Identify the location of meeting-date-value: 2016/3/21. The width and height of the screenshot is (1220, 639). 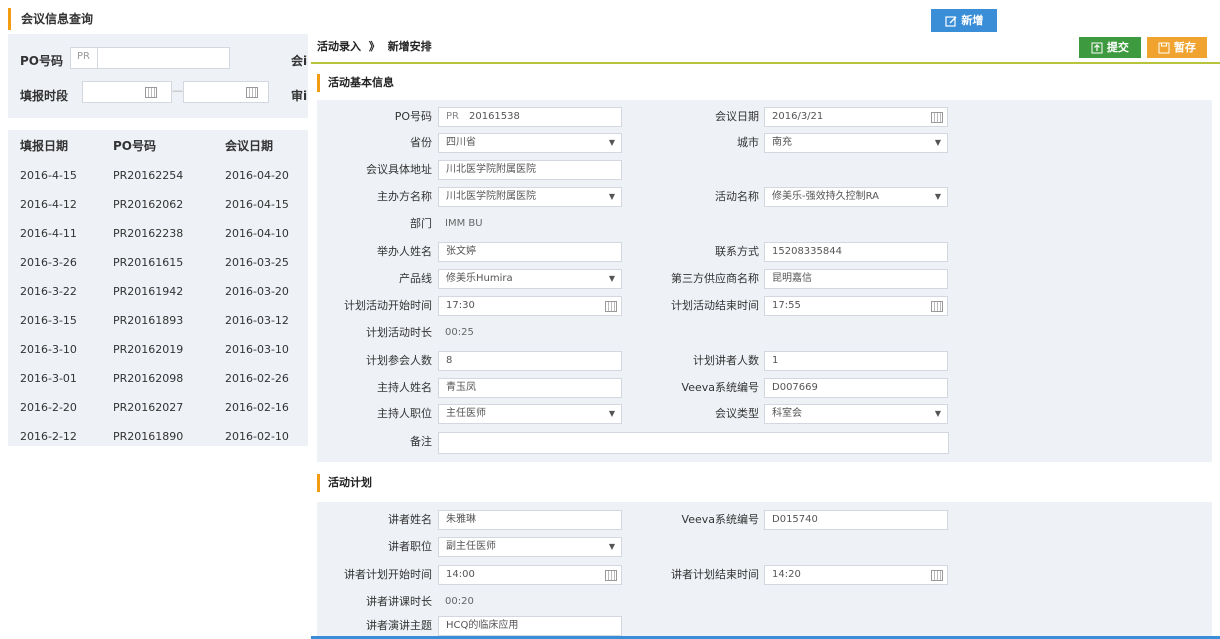
(798, 116).